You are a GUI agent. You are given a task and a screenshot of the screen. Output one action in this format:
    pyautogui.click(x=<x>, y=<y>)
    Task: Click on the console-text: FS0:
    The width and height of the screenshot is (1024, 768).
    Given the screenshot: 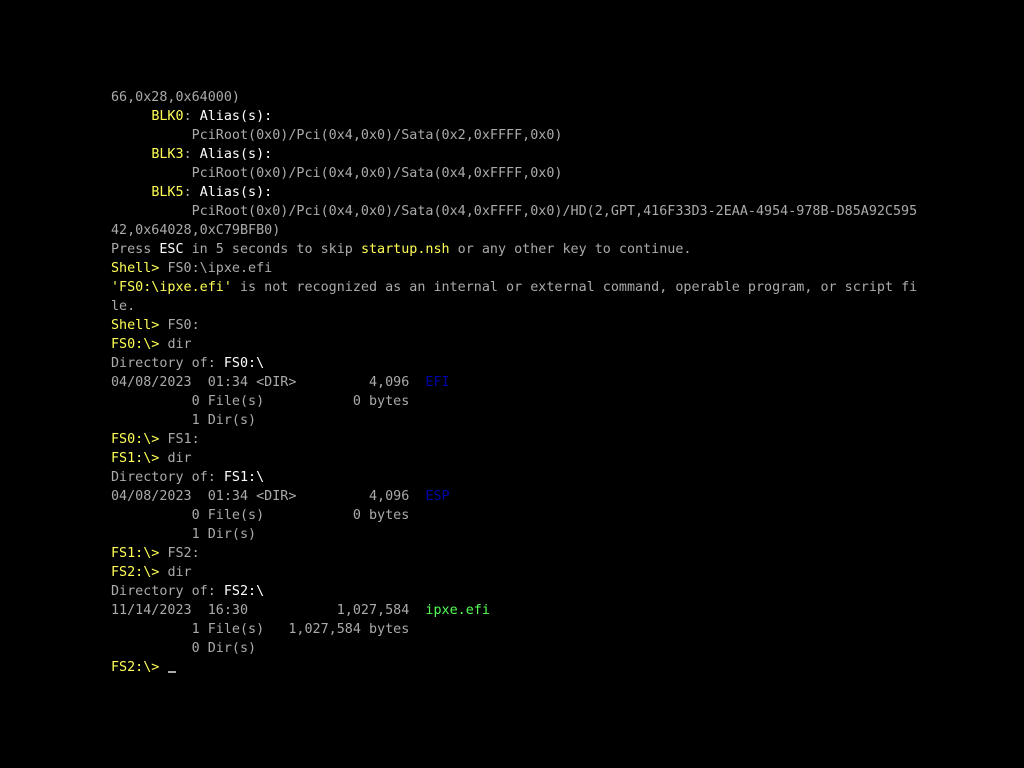 What is the action you would take?
    pyautogui.click(x=183, y=325)
    